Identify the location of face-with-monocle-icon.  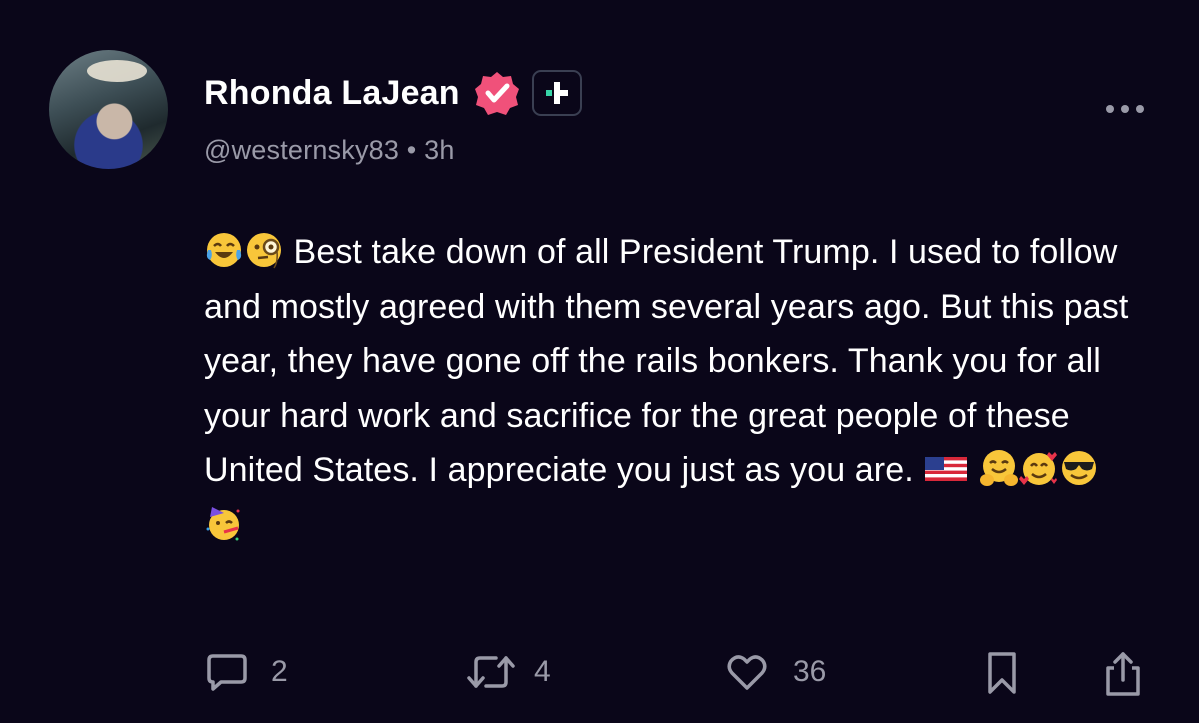
(264, 251).